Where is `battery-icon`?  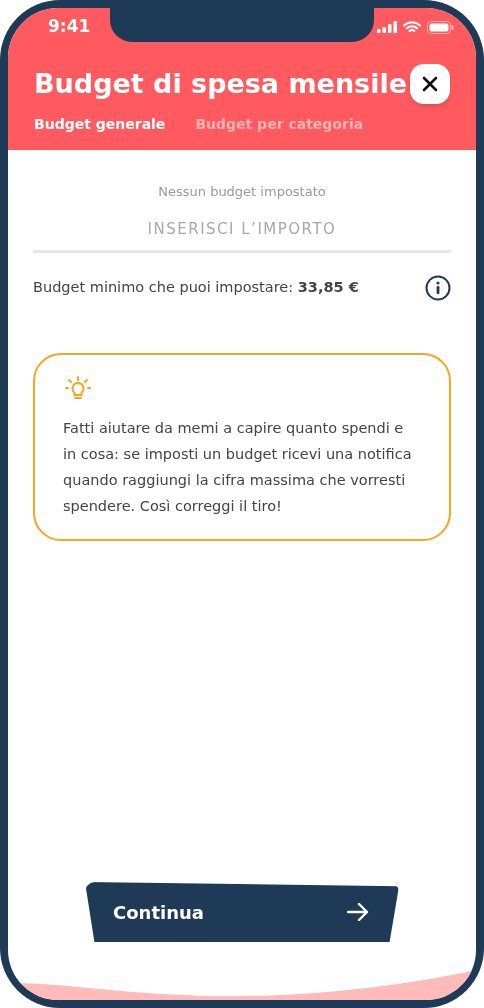 battery-icon is located at coordinates (440, 27).